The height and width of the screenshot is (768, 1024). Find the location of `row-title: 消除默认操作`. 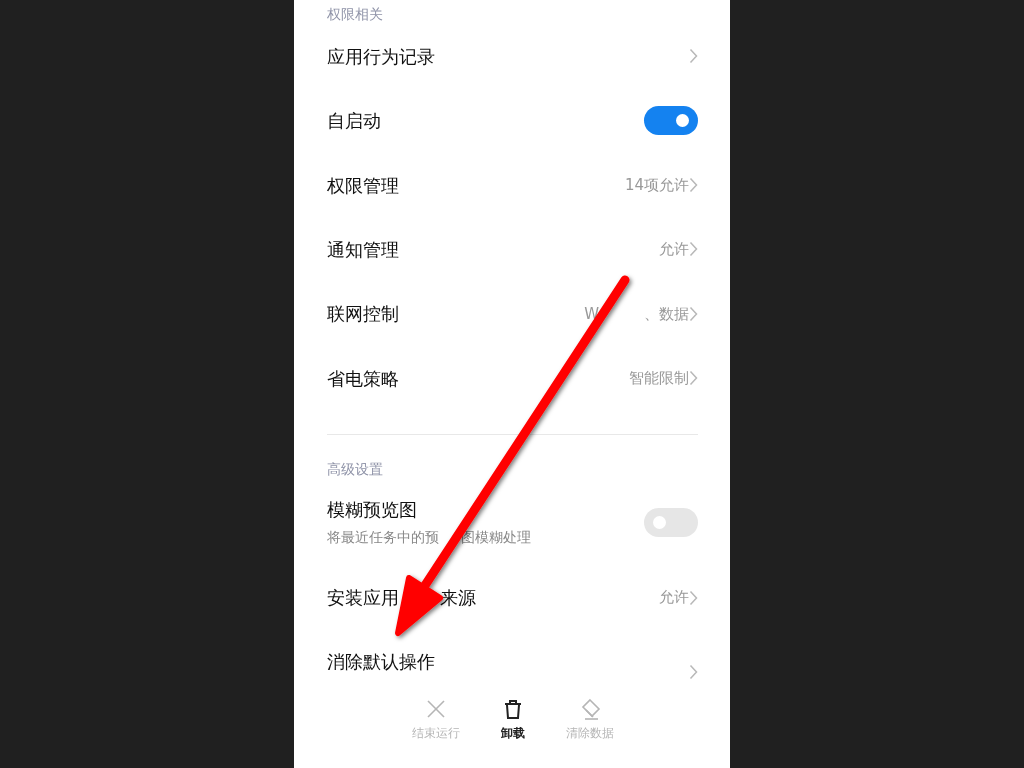

row-title: 消除默认操作 is located at coordinates (381, 662).